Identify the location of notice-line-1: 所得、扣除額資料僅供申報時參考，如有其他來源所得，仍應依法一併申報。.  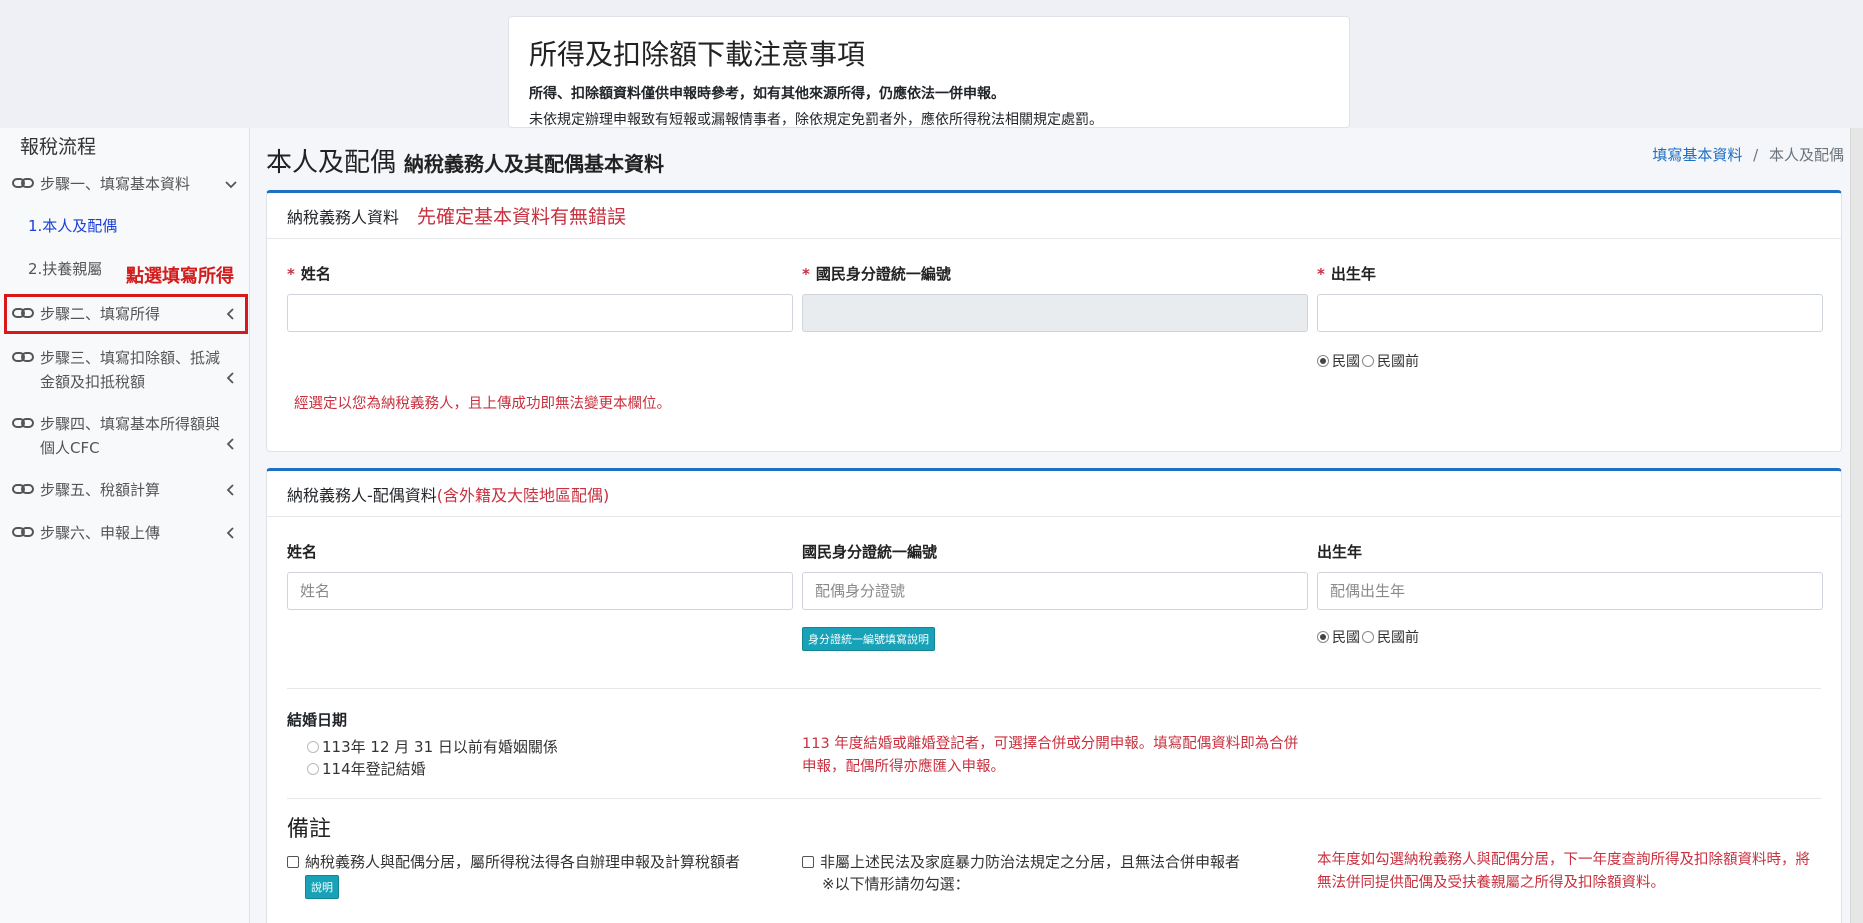
(767, 94).